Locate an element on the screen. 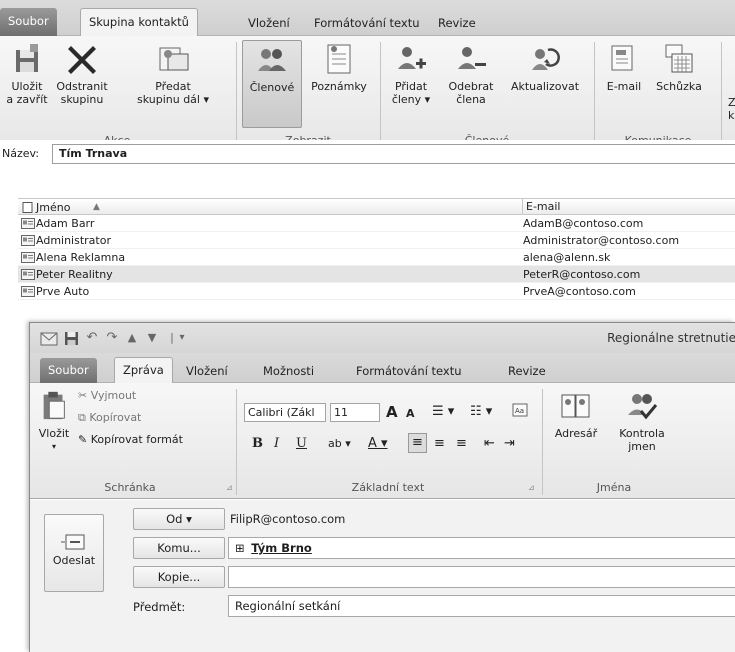 This screenshot has height=652, width=735. to-recipient-group: Tým Brno is located at coordinates (281, 548).